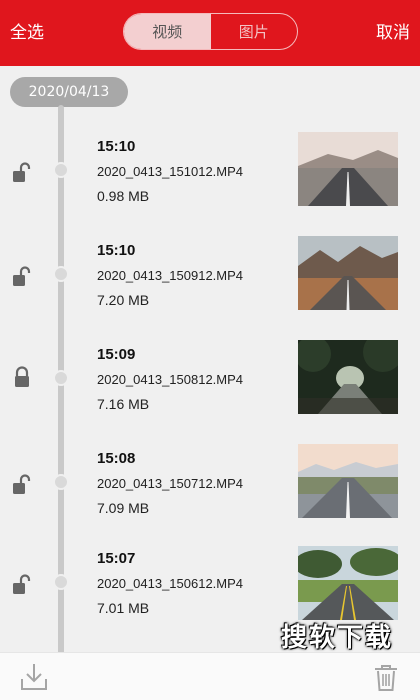  I want to click on list-item: 15:09 2020_0413_150812.MP4 7.16 MB, so click(210, 378).